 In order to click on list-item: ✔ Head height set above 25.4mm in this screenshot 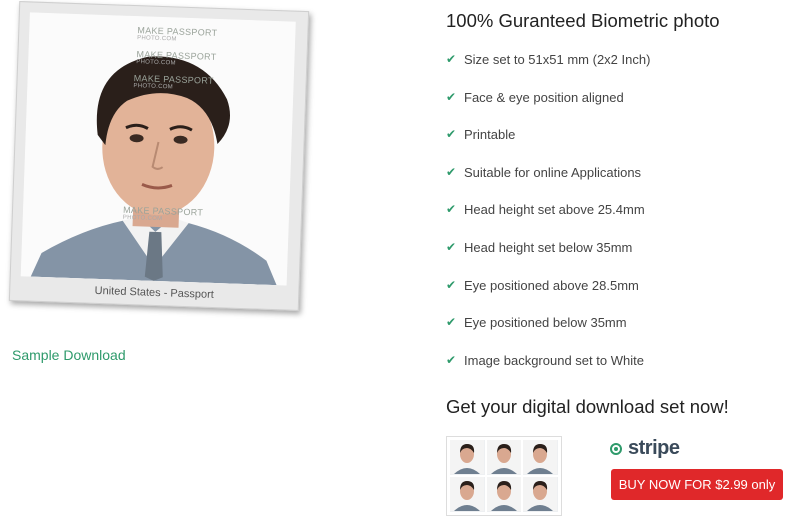, I will do `click(545, 210)`.